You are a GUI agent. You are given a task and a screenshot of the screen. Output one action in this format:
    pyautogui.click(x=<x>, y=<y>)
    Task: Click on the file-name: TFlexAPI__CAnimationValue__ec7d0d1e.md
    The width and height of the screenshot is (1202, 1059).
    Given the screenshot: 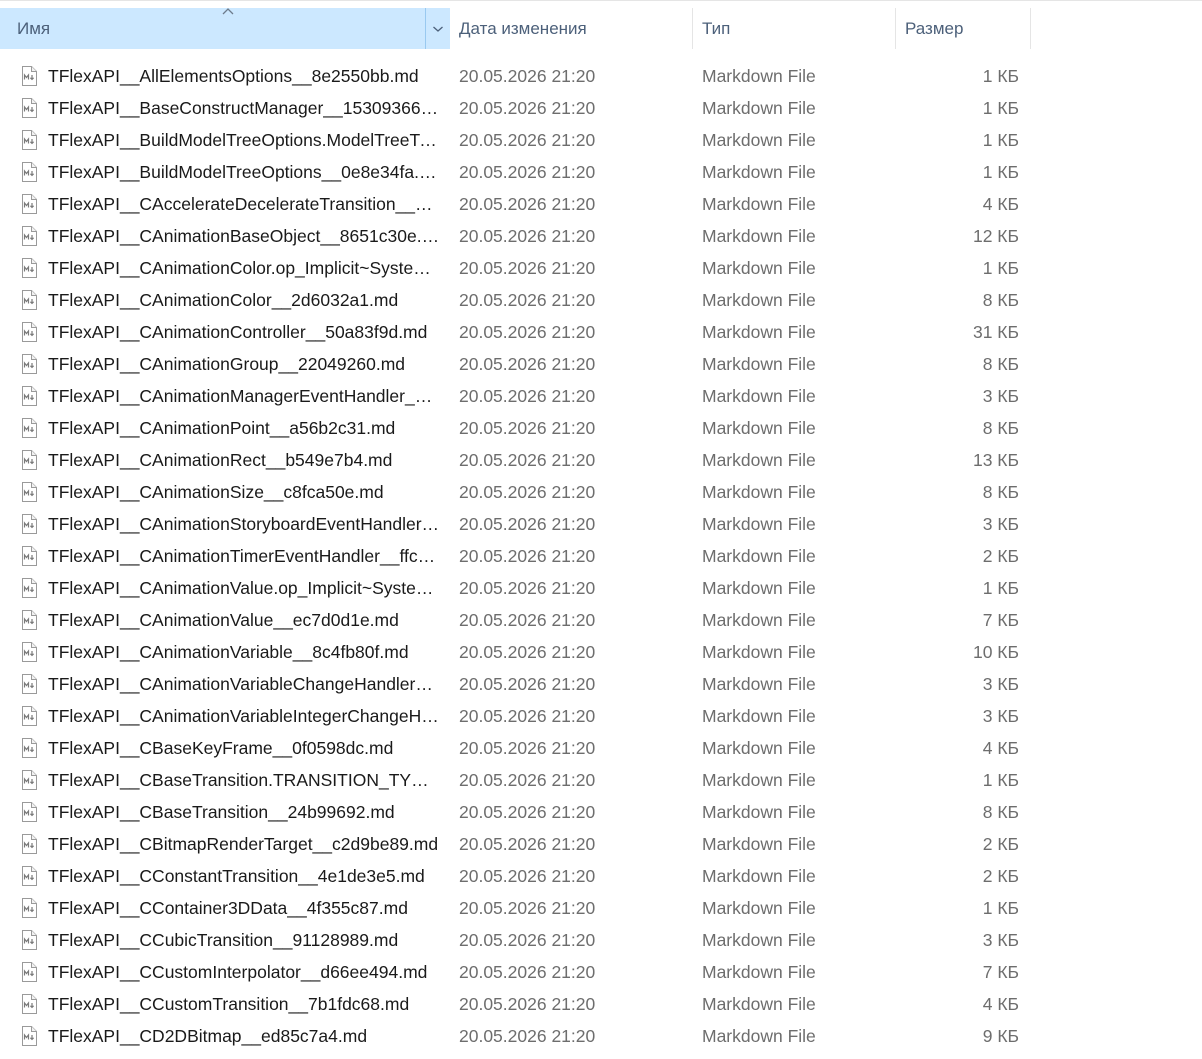 What is the action you would take?
    pyautogui.click(x=244, y=620)
    